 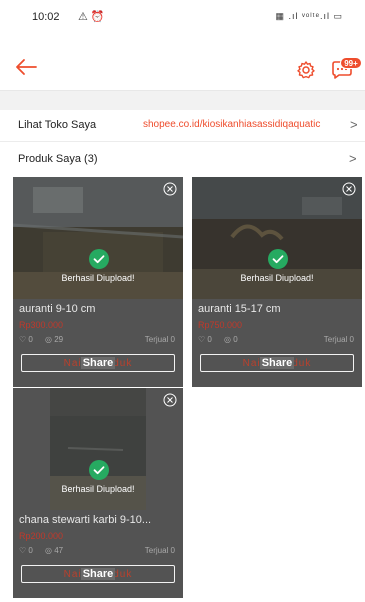 What do you see at coordinates (306, 70) in the screenshot?
I see `settings-gear-icon` at bounding box center [306, 70].